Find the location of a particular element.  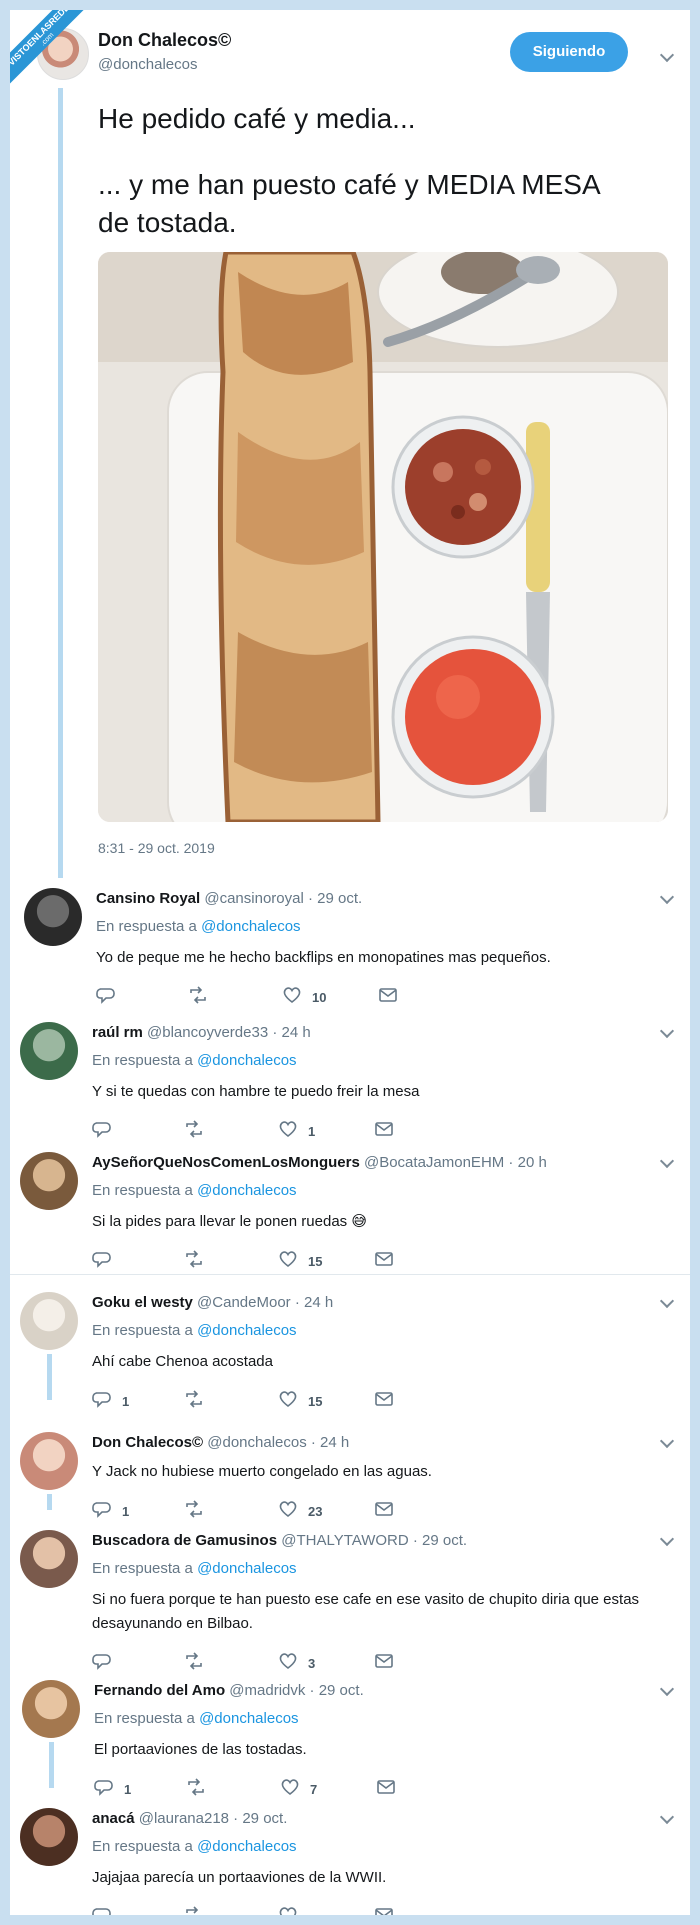

reply-author-name: Goku el westy is located at coordinates (142, 1302).